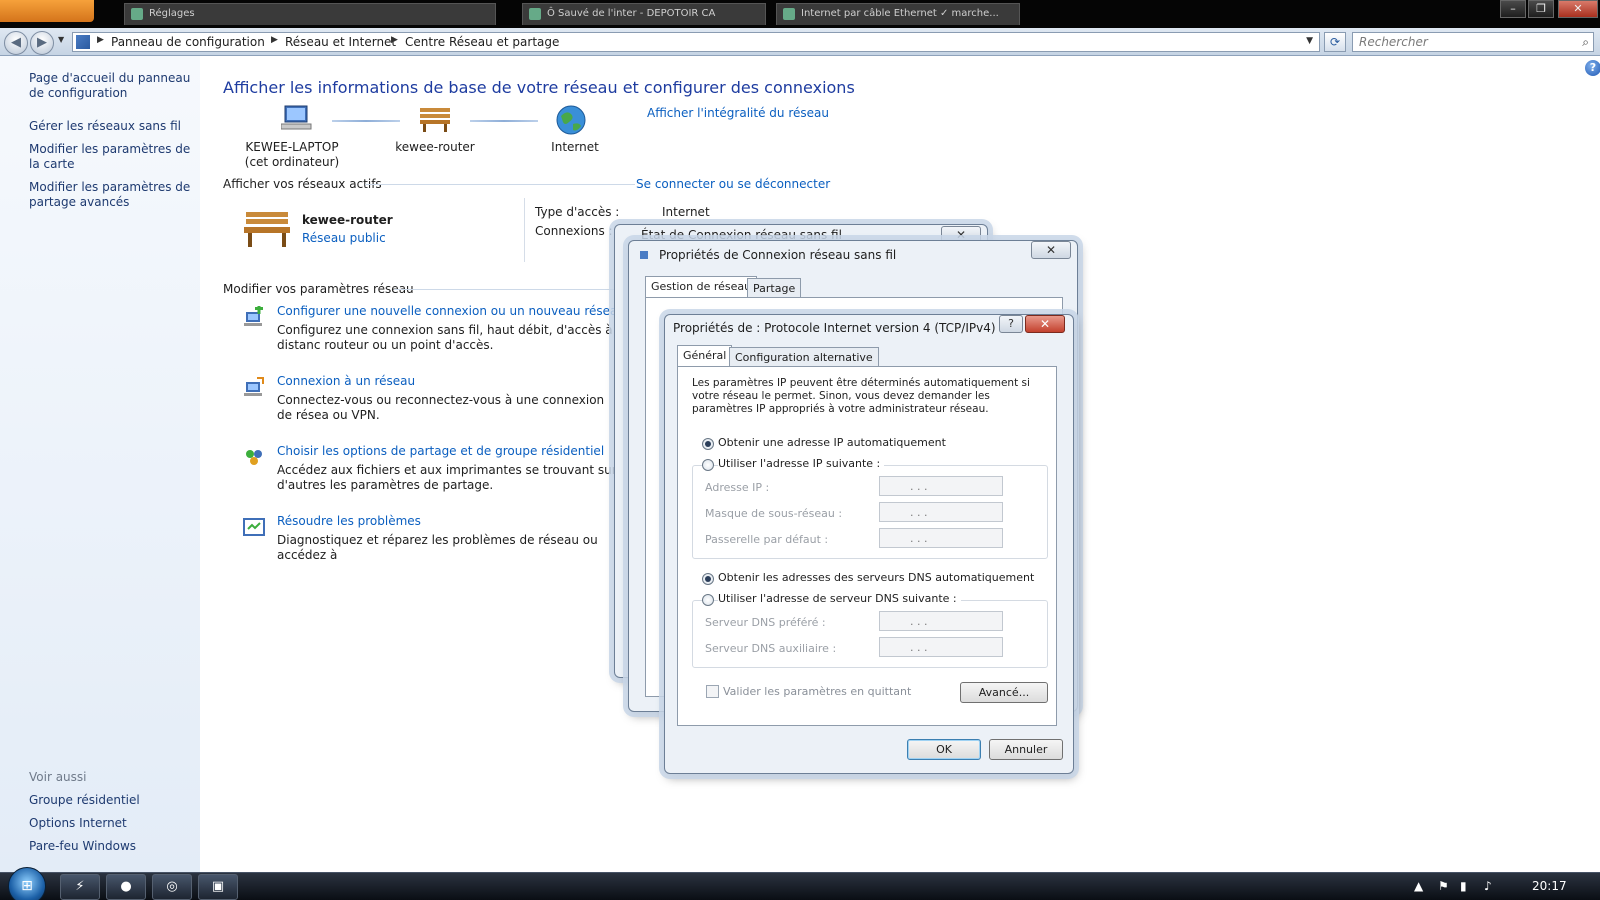 This screenshot has height=900, width=1600. I want to click on dns-preferred-label: Serveur DNS préféré :, so click(765, 622).